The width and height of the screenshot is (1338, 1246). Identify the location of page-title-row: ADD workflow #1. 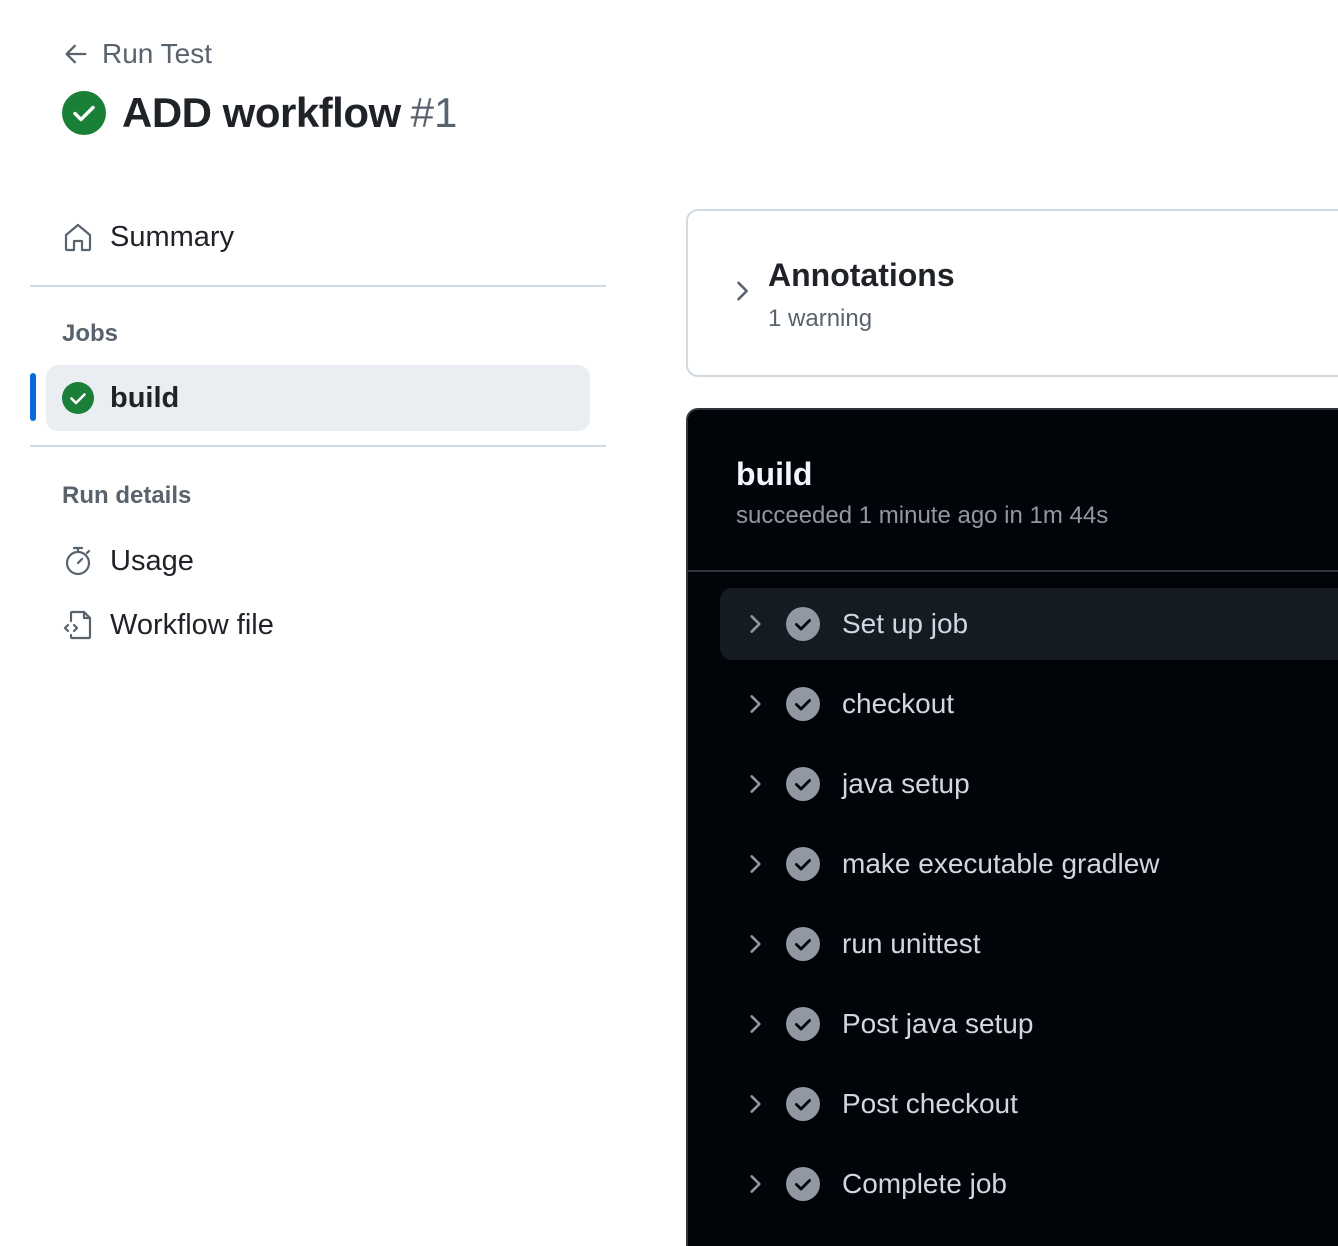
(259, 113).